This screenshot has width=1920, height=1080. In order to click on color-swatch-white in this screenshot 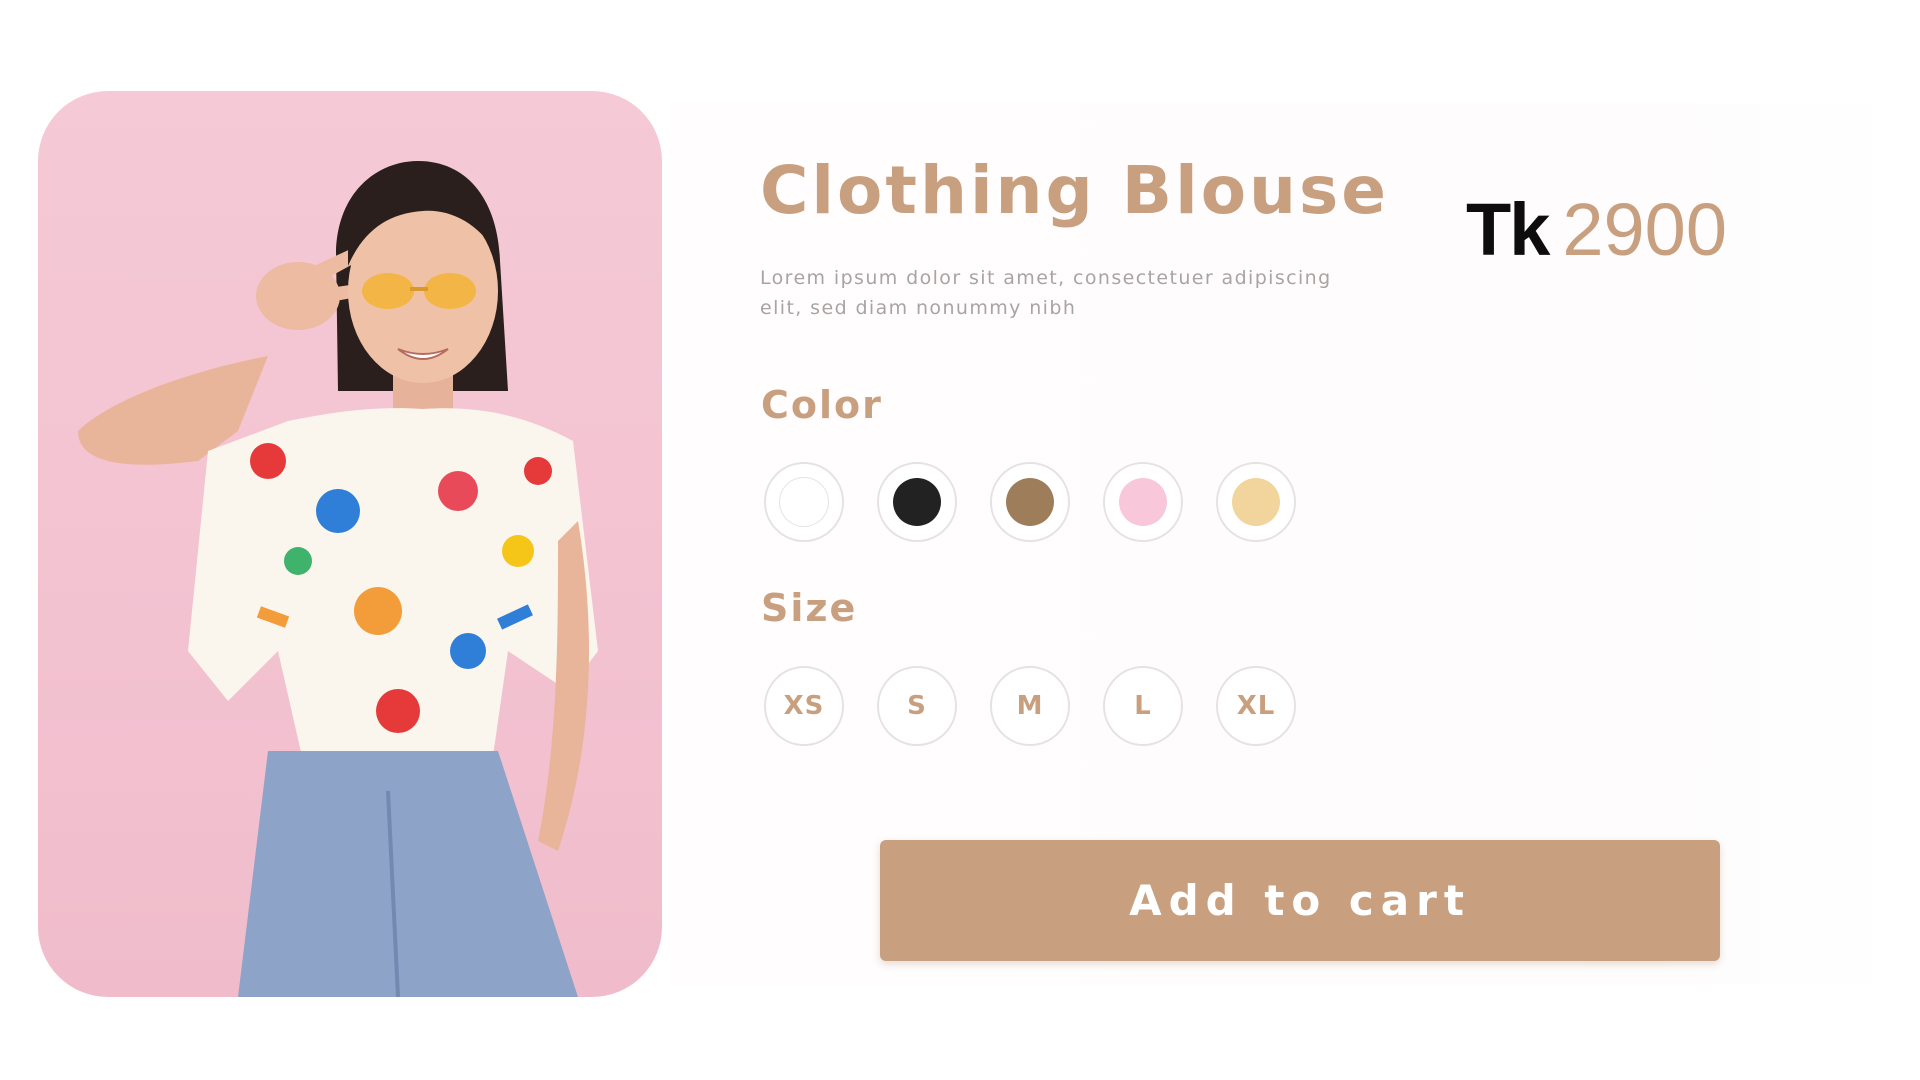, I will do `click(804, 502)`.